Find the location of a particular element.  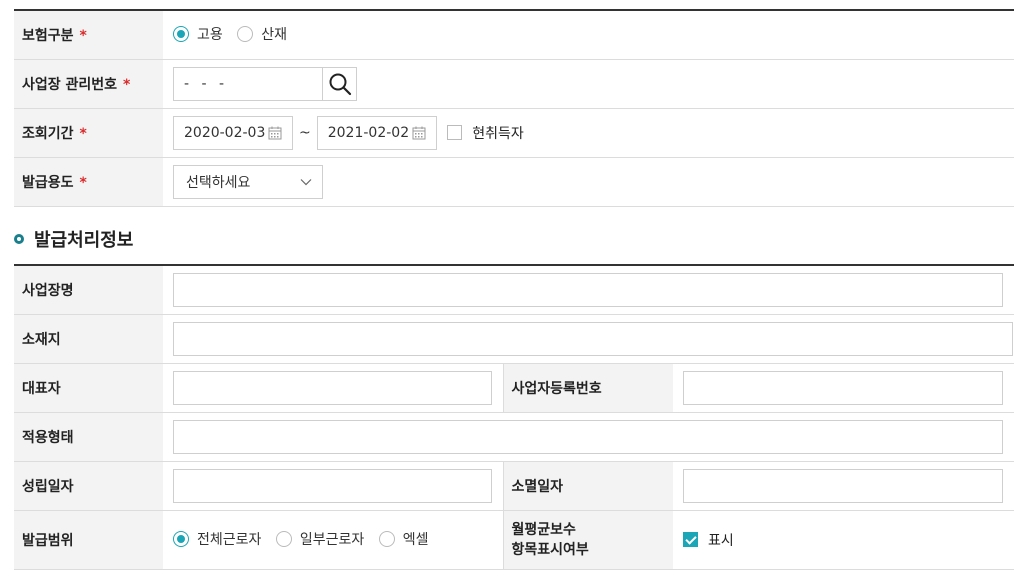

location-input is located at coordinates (593, 338).